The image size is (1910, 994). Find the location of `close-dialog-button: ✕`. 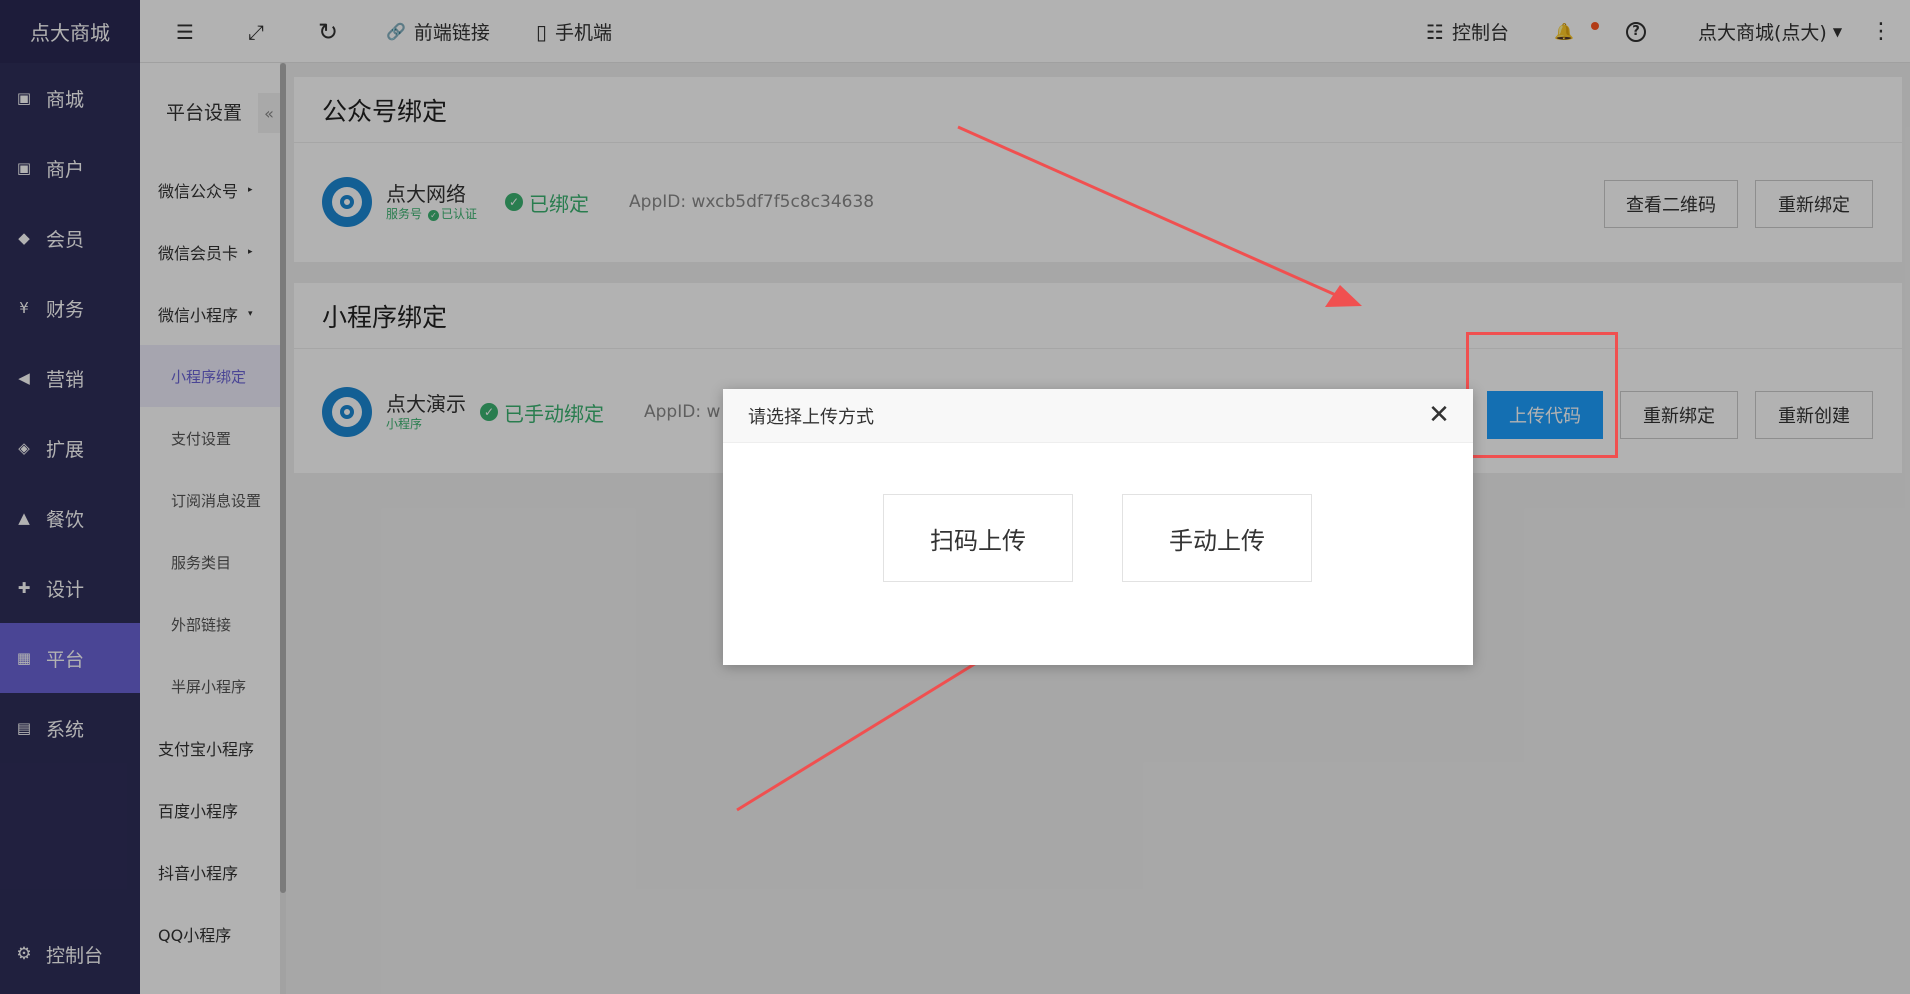

close-dialog-button: ✕ is located at coordinates (1439, 415).